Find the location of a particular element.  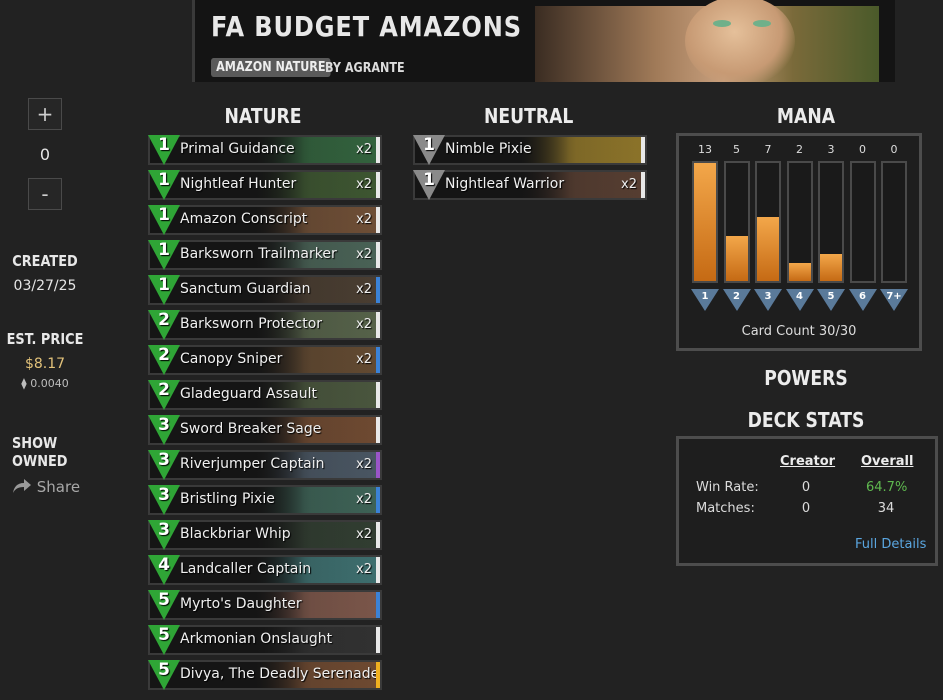

show-owned-toggle: SHOW OWNED is located at coordinates (50, 452).